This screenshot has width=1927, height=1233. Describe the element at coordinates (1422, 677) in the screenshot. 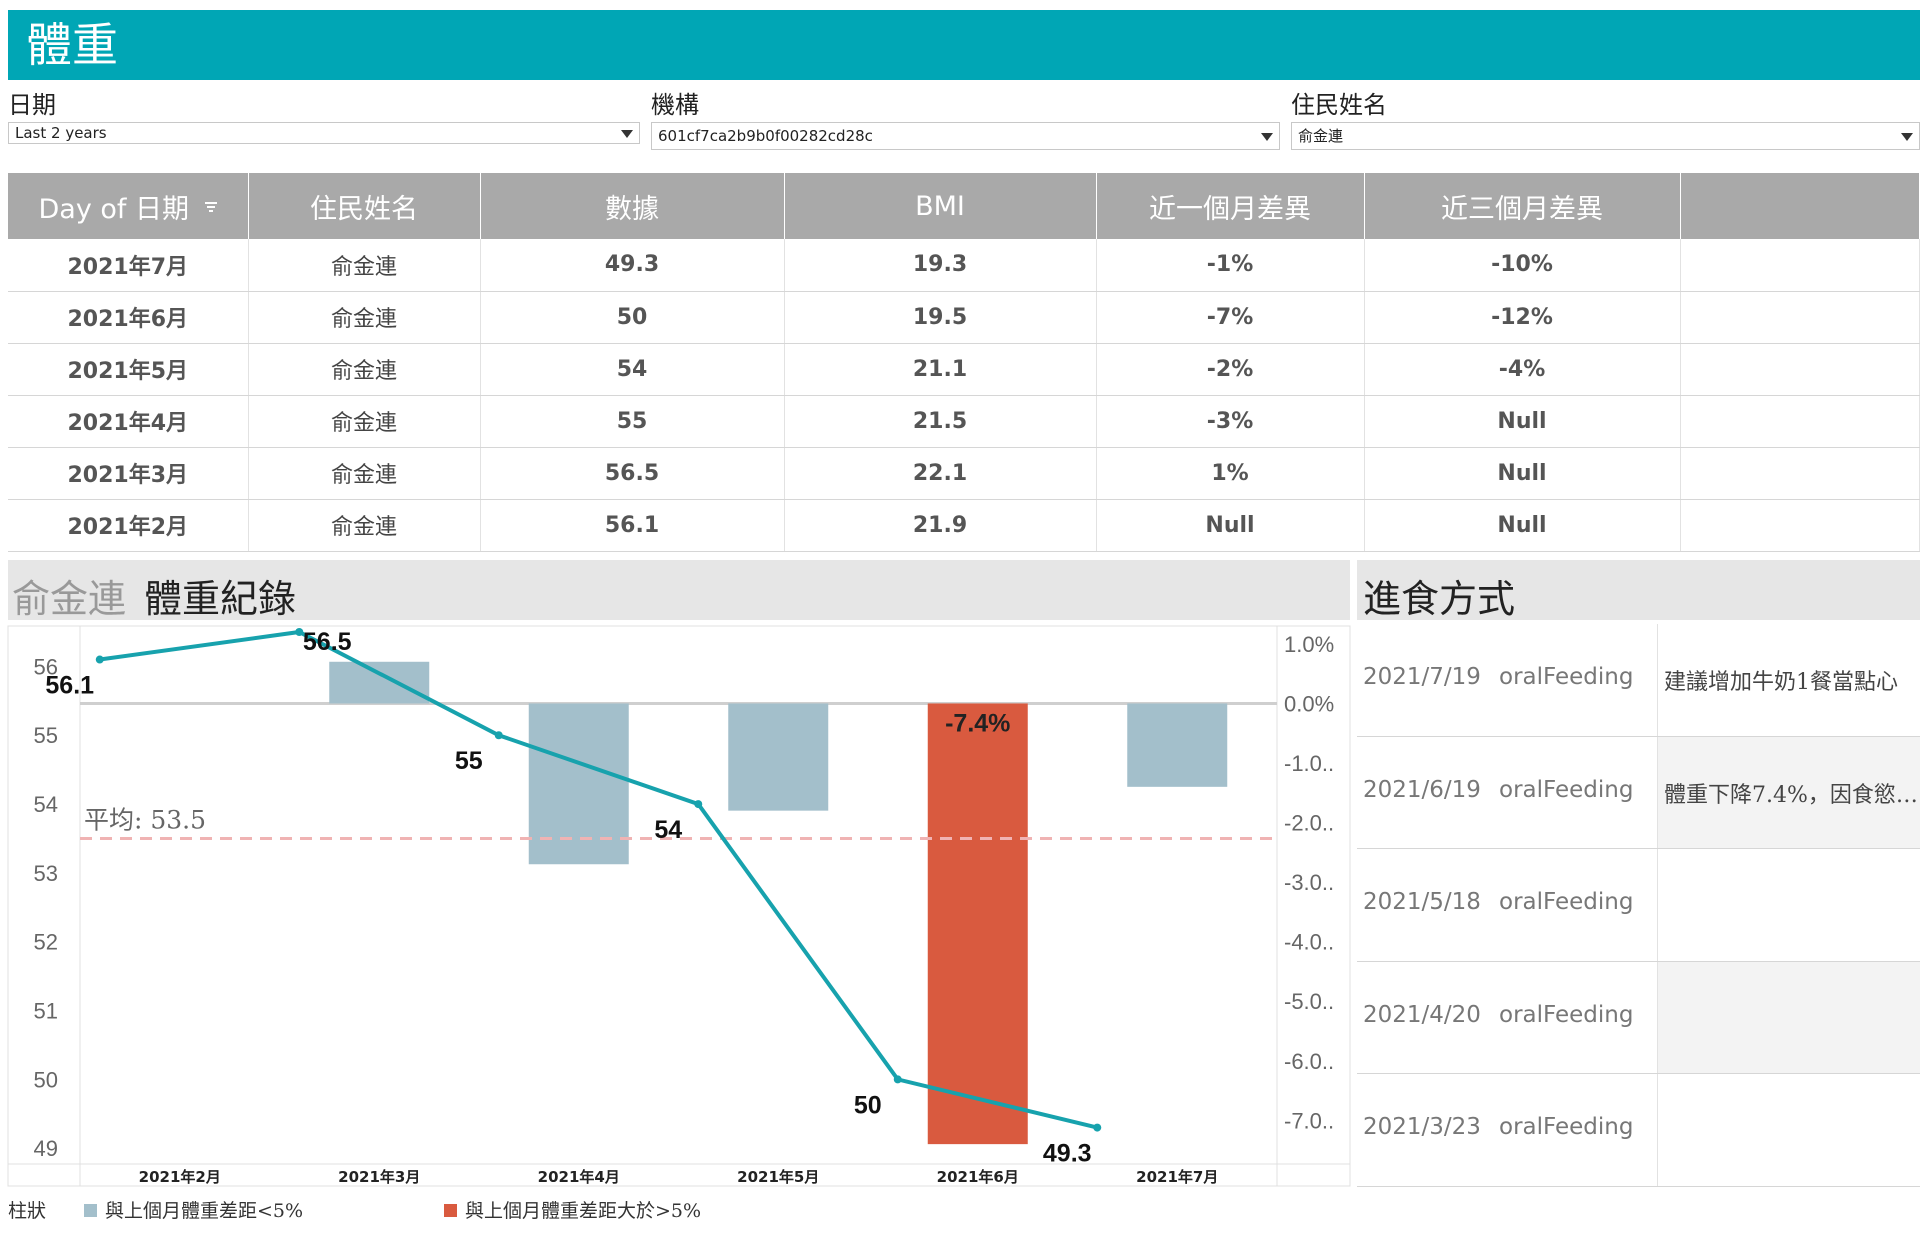

I see `feeding-date: 2021/7/19` at that location.